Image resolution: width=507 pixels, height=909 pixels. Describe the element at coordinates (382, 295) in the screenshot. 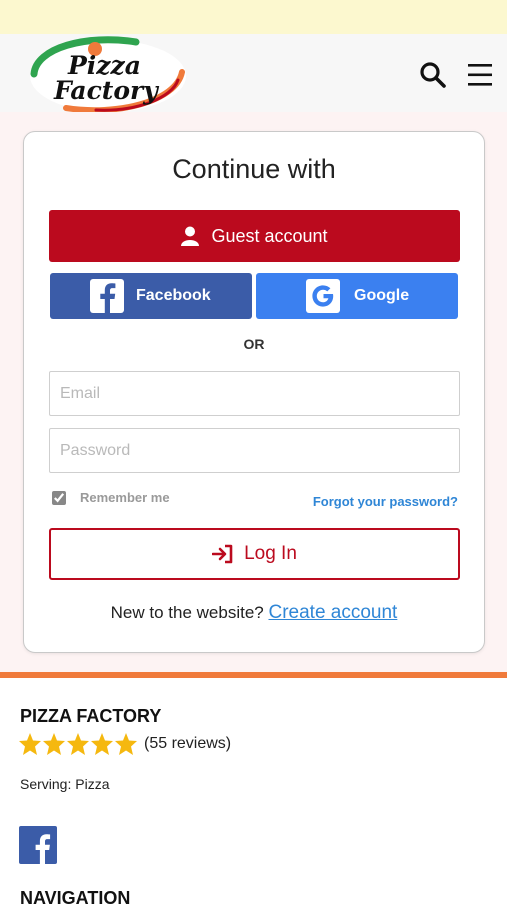

I see `google-label: Google` at that location.